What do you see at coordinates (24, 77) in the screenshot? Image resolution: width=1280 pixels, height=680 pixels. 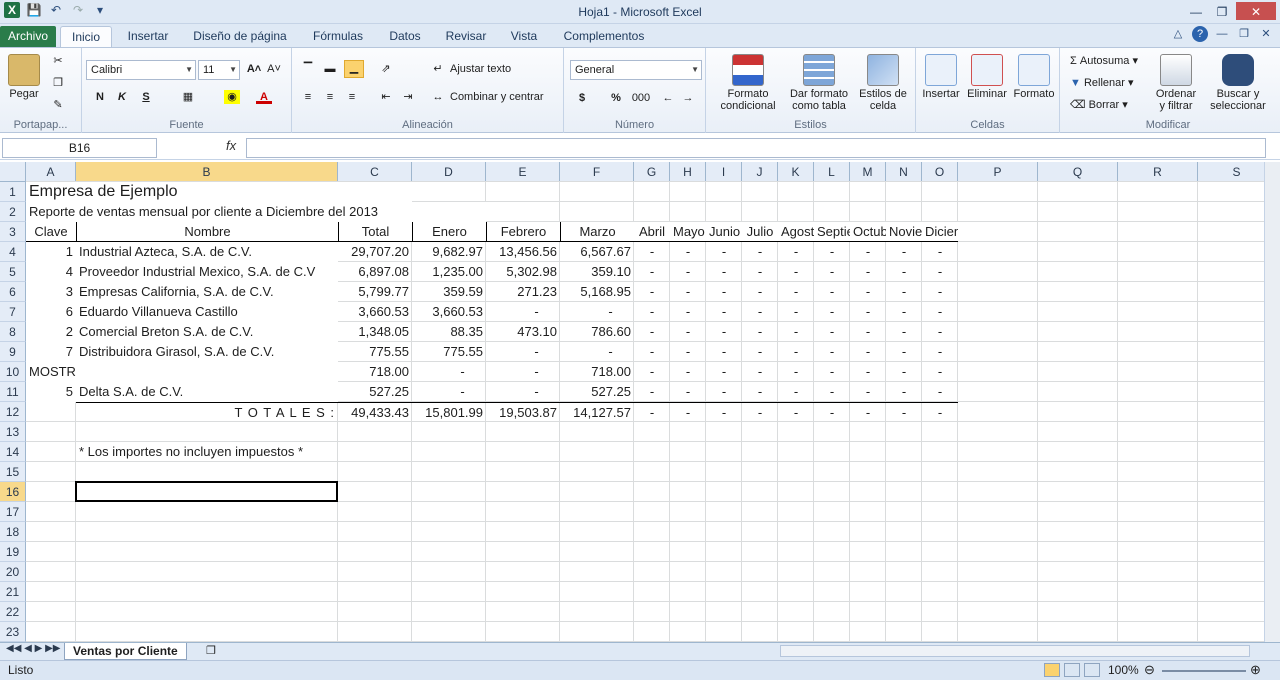 I see `paste-button: Pegar` at bounding box center [24, 77].